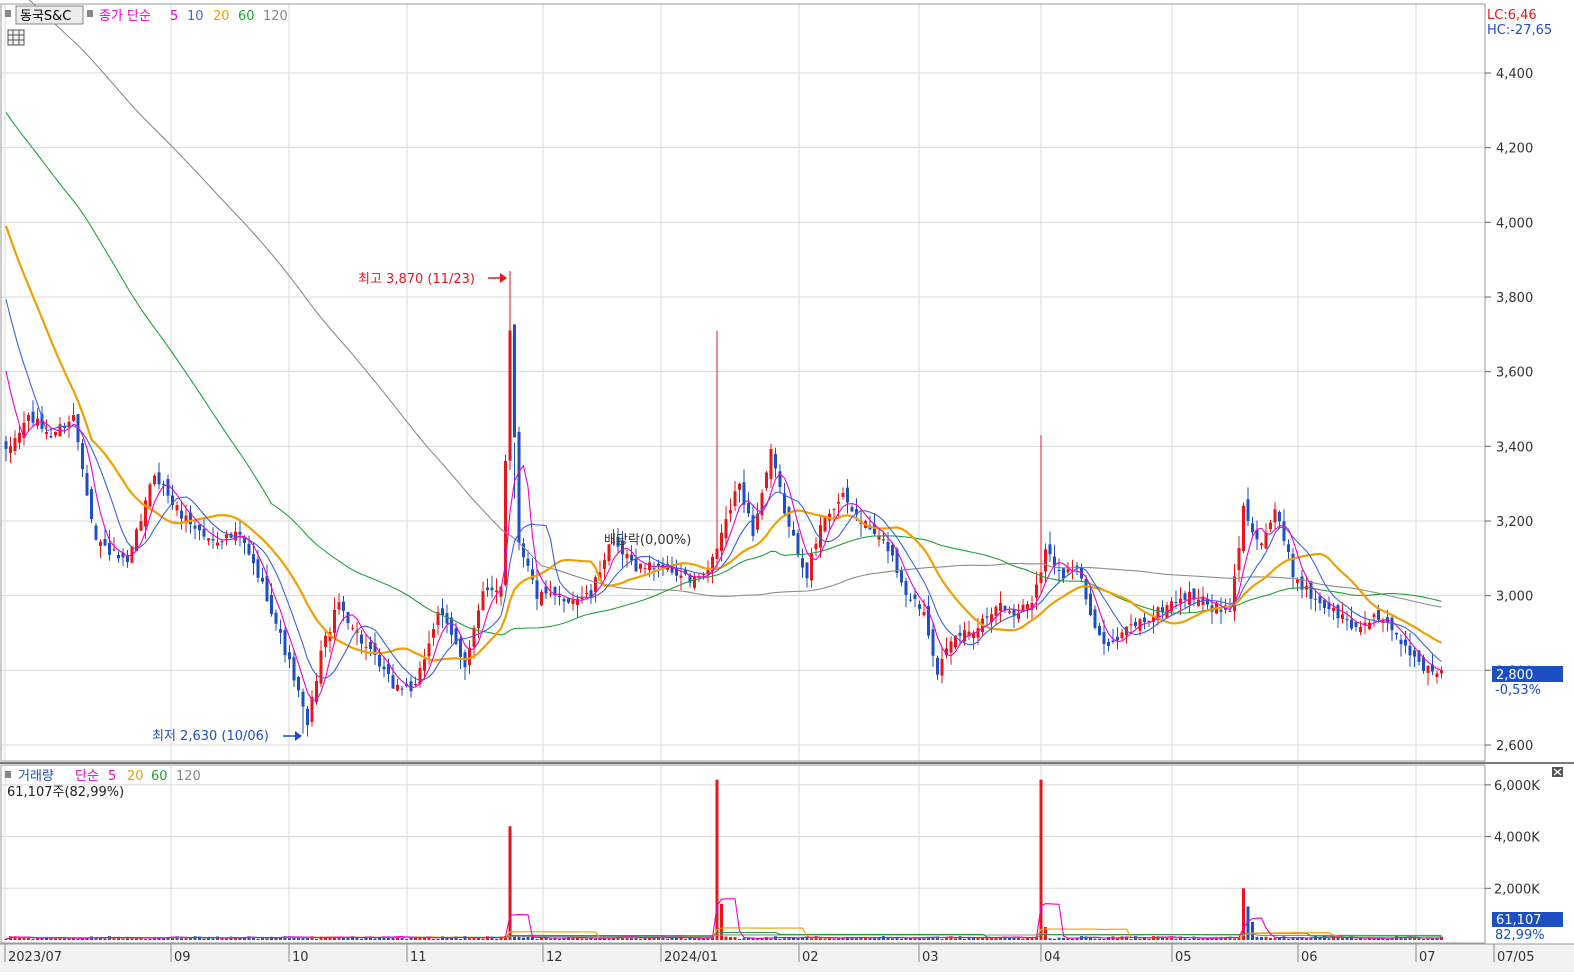 This screenshot has height=976, width=1574. Describe the element at coordinates (174, 16) in the screenshot. I see `ma5-label: 5` at that location.